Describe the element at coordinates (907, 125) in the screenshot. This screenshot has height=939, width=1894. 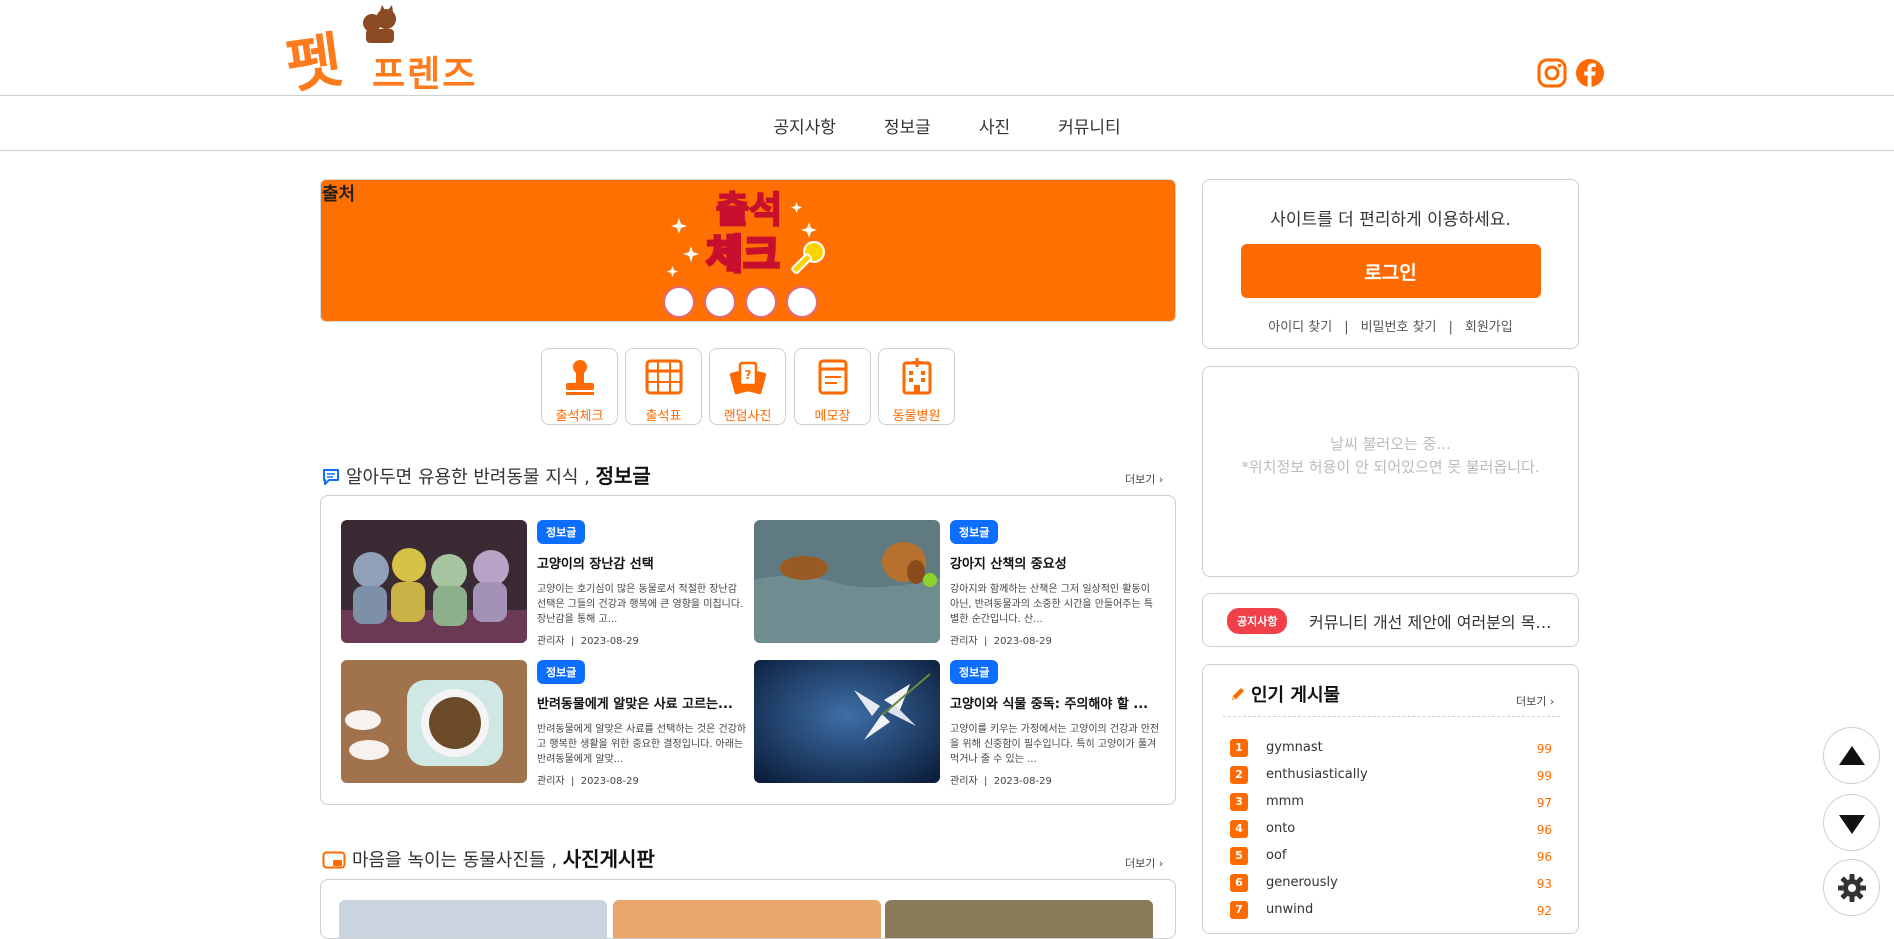
I see `nav-item-info: 정보글` at that location.